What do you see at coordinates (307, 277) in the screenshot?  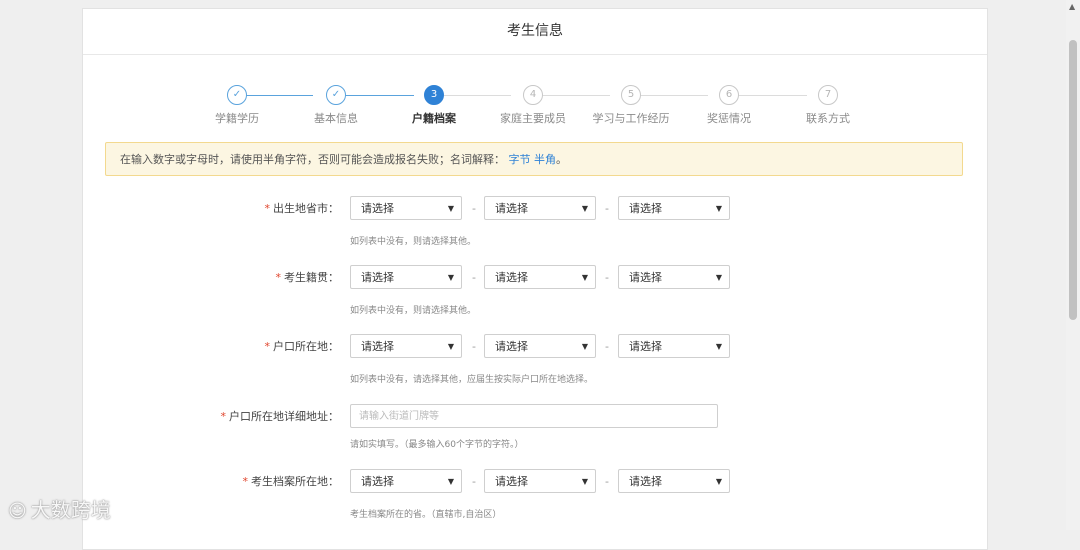 I see `native-place-label: * 考生籍贯：` at bounding box center [307, 277].